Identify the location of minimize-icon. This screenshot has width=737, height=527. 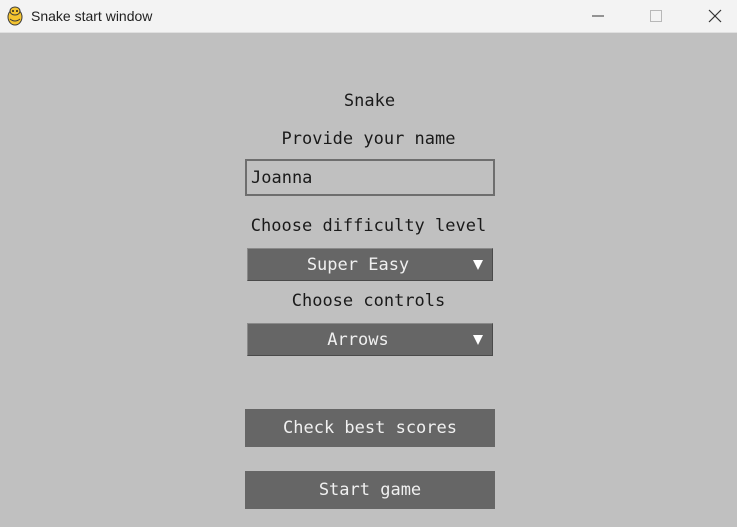
(598, 16).